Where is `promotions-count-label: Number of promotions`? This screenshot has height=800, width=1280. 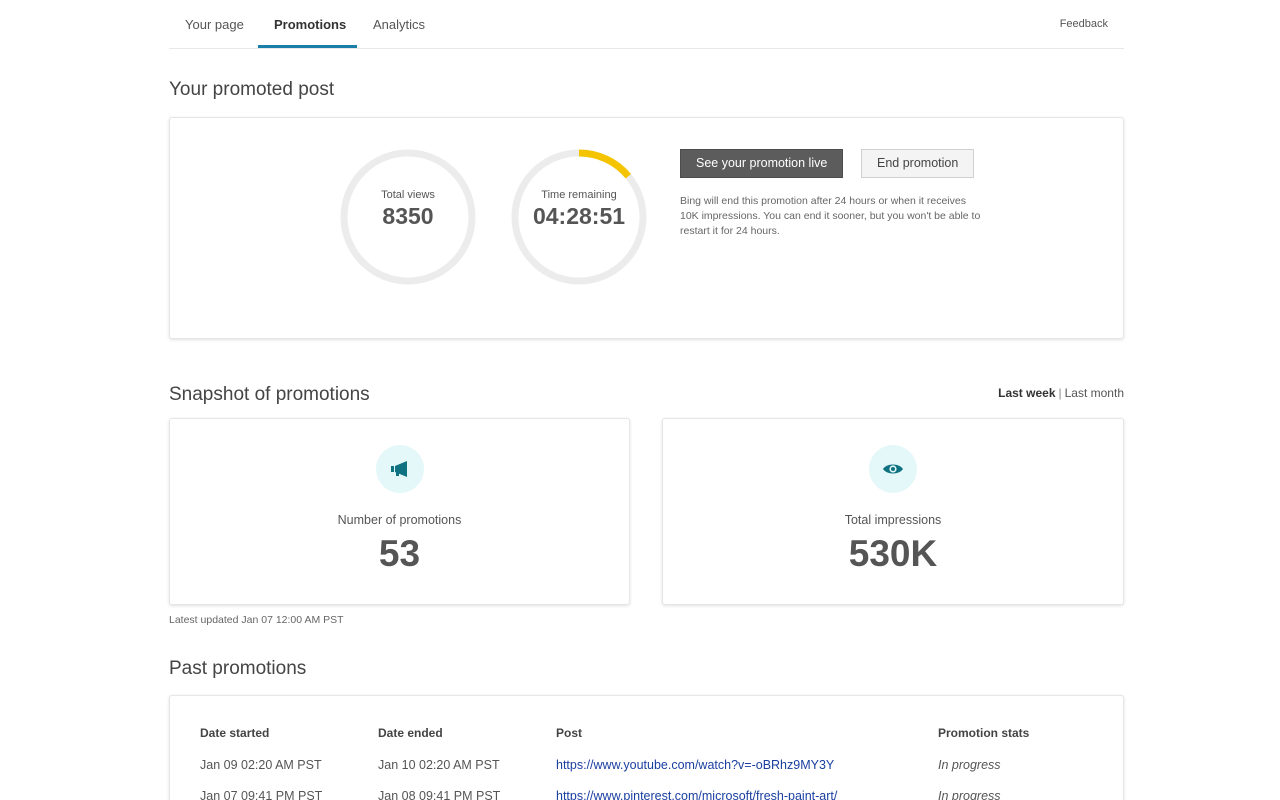 promotions-count-label: Number of promotions is located at coordinates (399, 520).